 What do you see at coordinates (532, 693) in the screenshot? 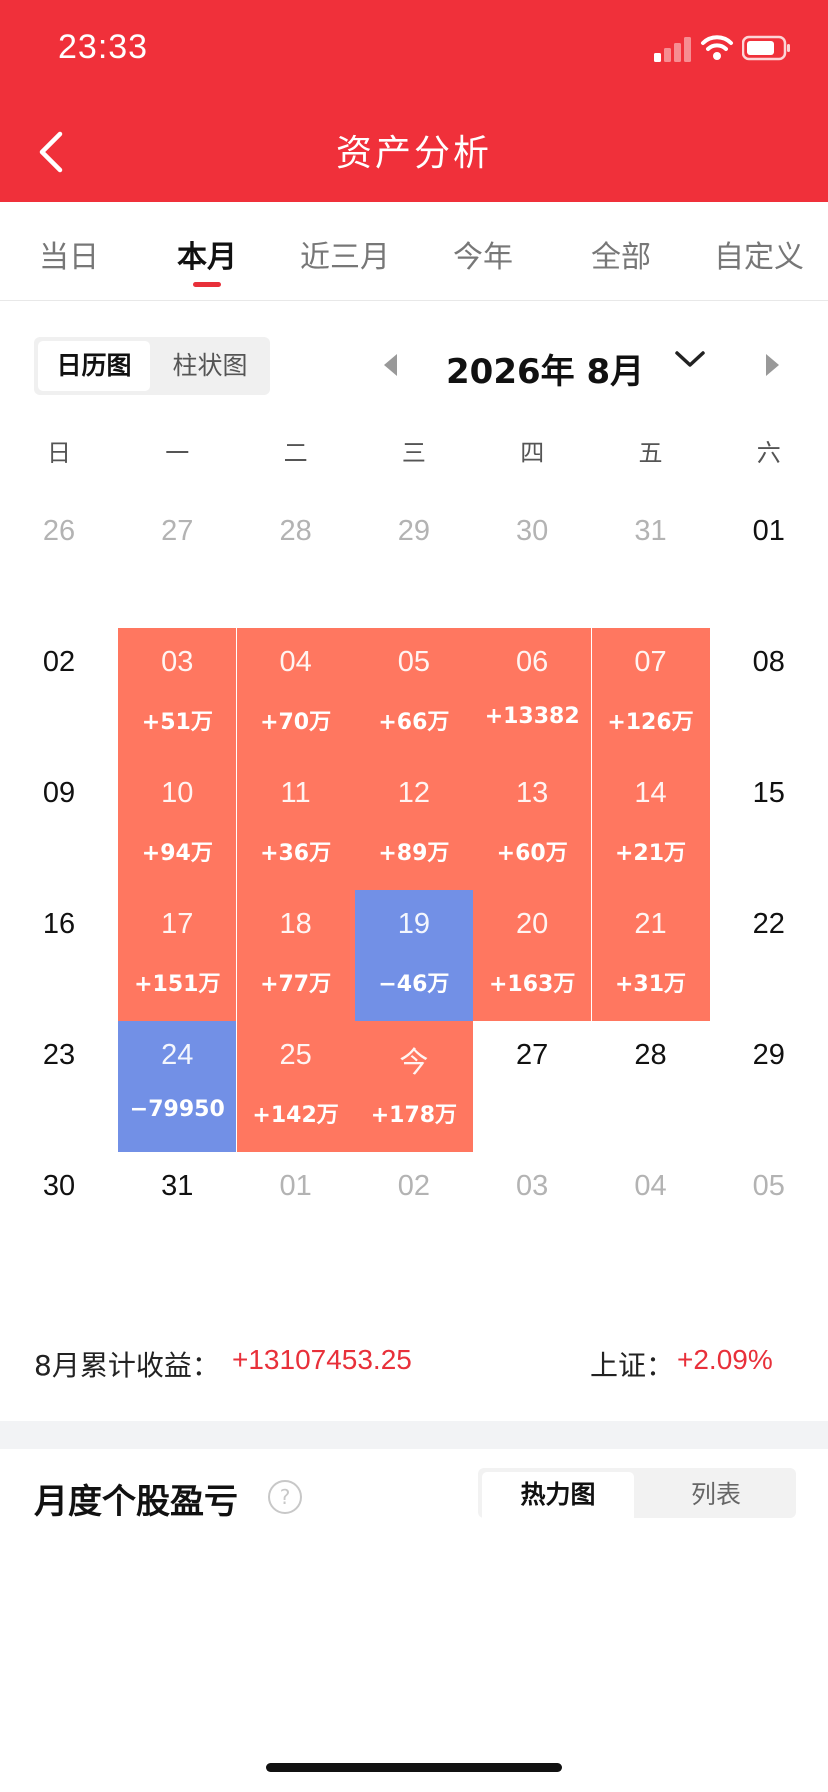
I see `calendar-day: 06 +13382` at bounding box center [532, 693].